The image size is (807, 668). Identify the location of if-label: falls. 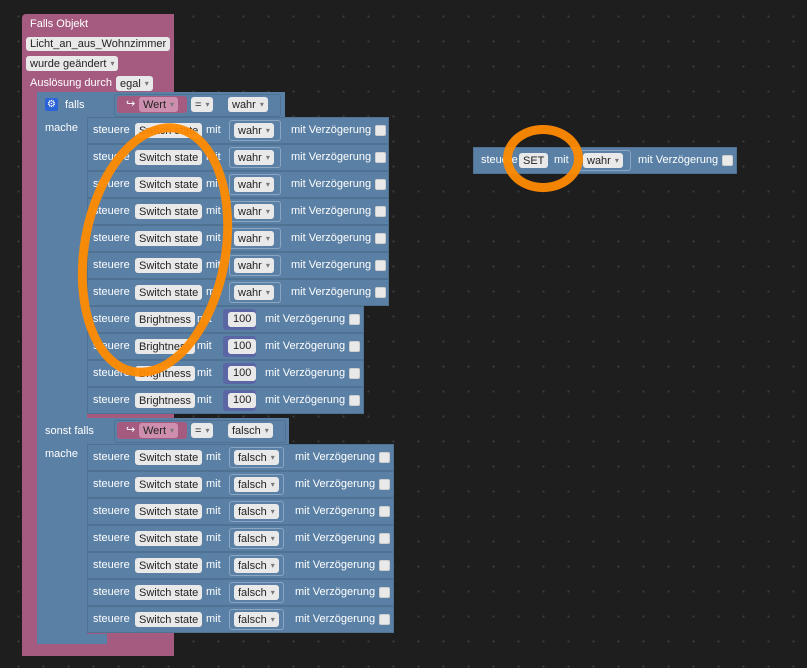
(75, 105).